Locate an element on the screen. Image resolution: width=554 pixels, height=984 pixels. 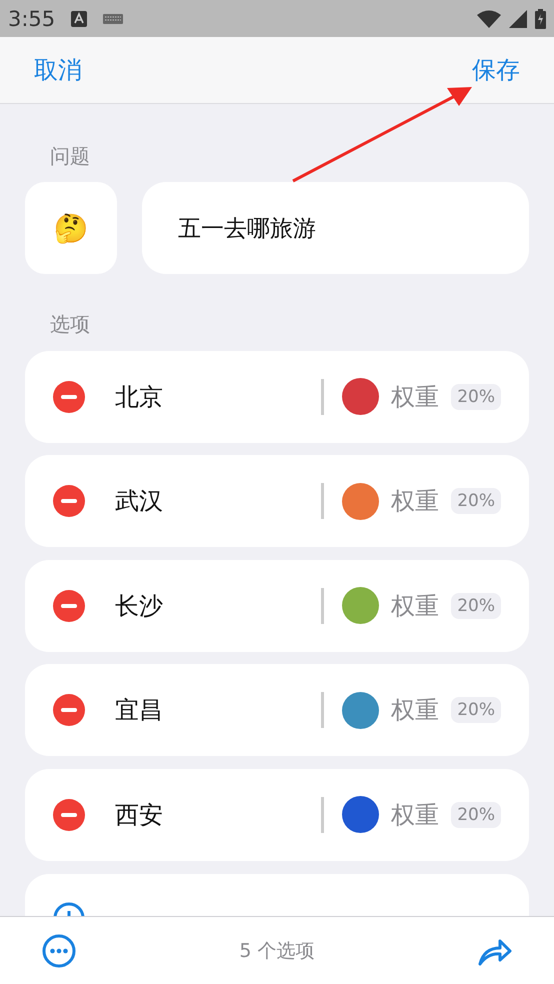
option-name: 长沙 is located at coordinates (139, 606).